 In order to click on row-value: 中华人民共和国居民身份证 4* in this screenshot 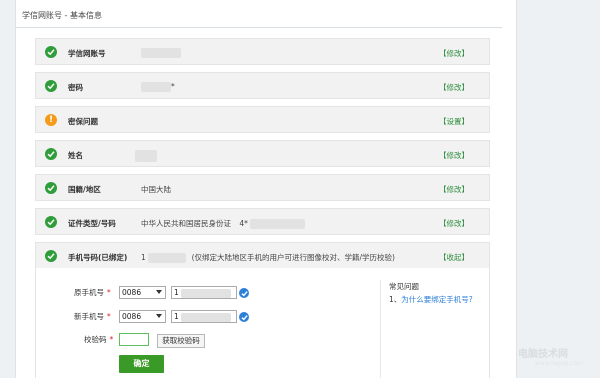, I will do `click(223, 223)`.